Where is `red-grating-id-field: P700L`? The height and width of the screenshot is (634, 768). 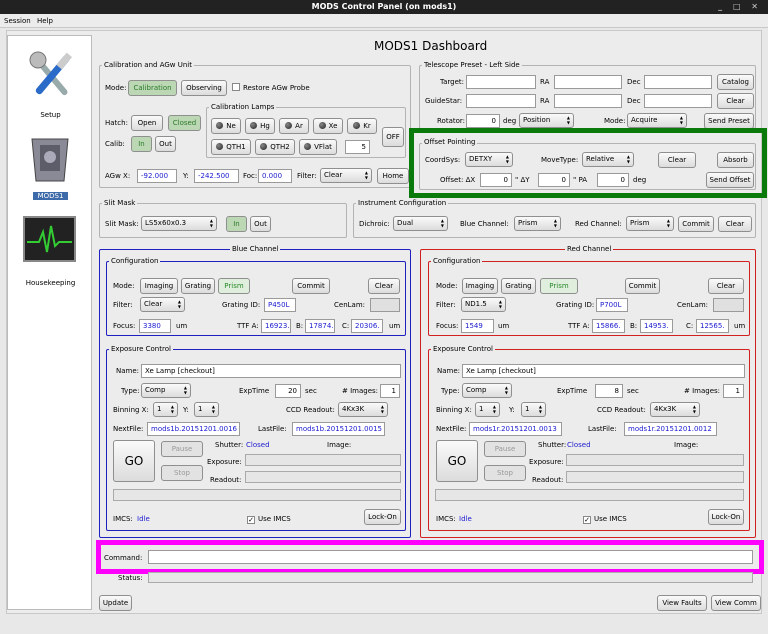
red-grating-id-field: P700L is located at coordinates (612, 305).